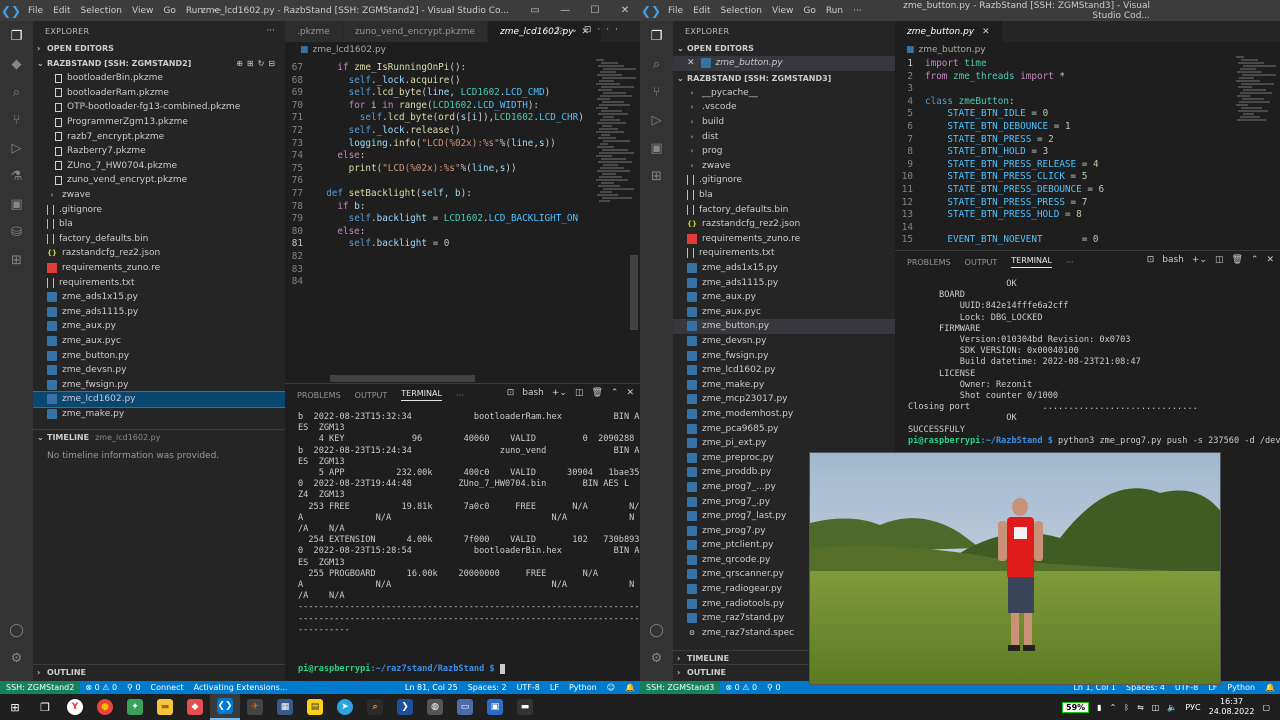 The image size is (1280, 720). I want to click on tree-item: zme_pca9685.py, so click(784, 428).